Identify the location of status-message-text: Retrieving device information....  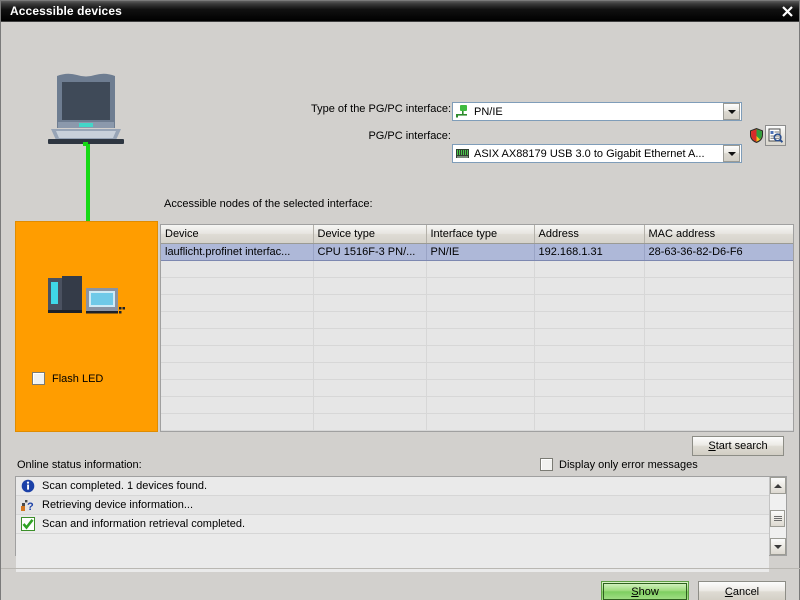
(118, 505).